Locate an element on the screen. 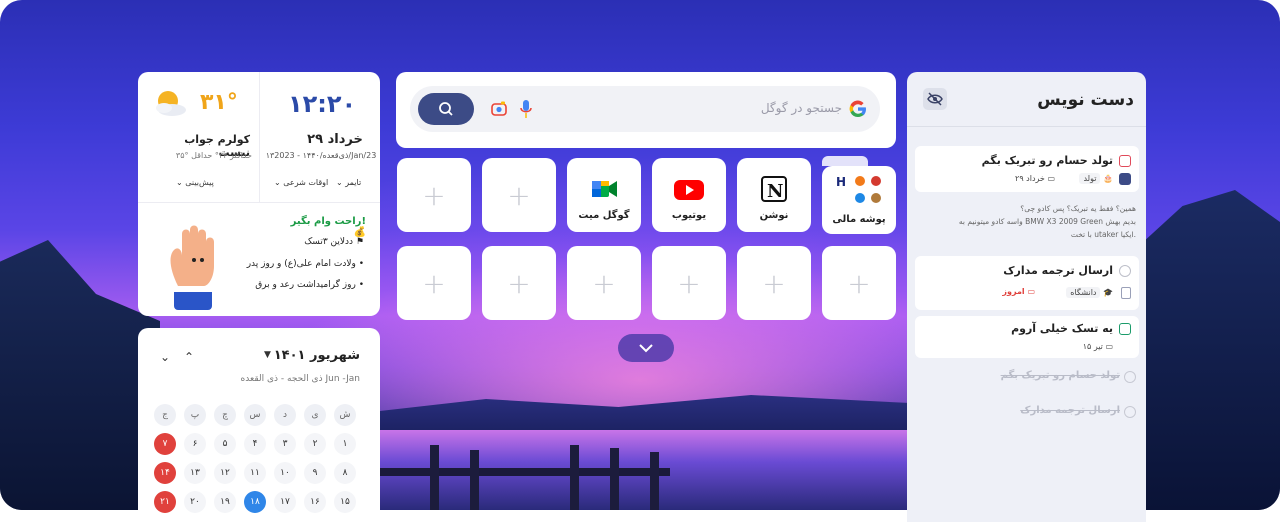 The width and height of the screenshot is (1280, 528). pier is located at coordinates (525, 472).